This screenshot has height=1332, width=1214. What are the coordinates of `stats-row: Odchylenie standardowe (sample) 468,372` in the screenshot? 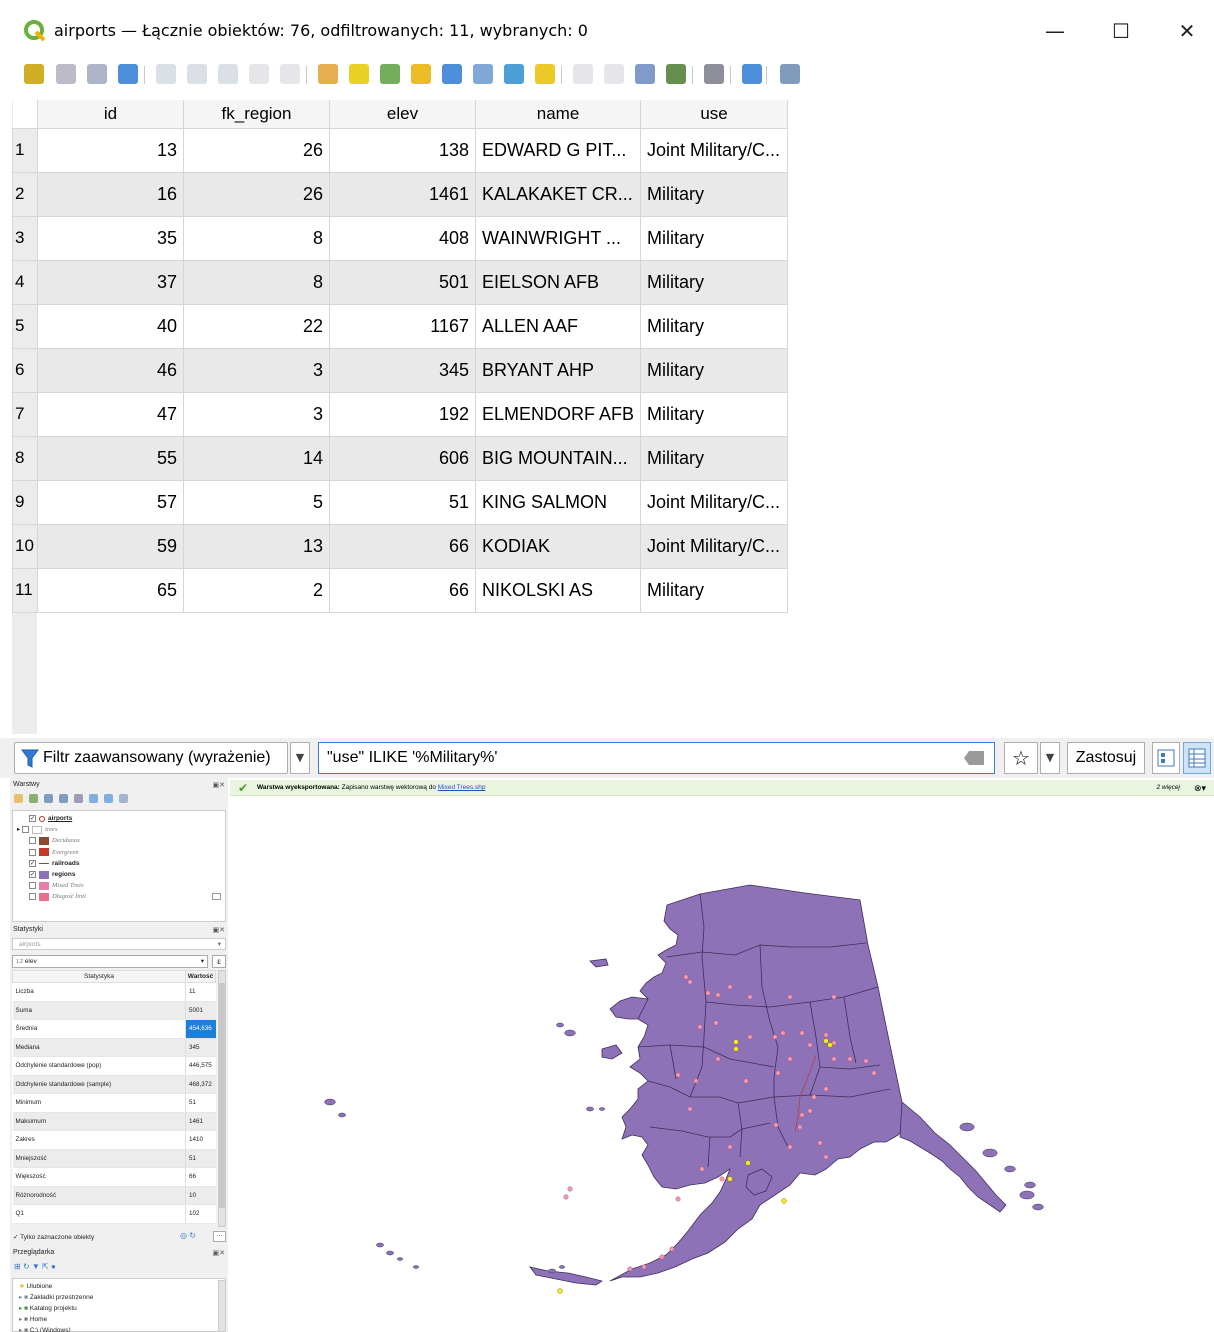 It's located at (114, 1084).